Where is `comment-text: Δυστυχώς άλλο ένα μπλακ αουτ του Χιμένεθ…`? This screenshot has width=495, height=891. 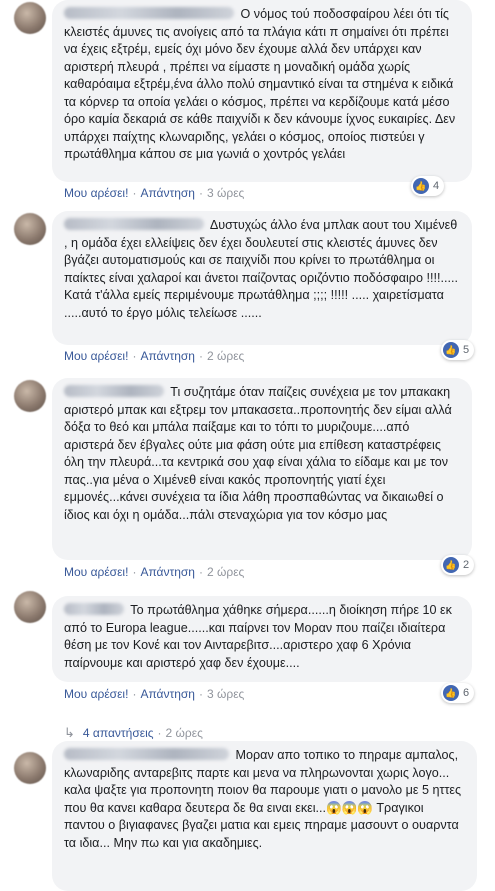 comment-text: Δυστυχώς άλλο ένα μπλακ αουτ του Χιμένεθ… is located at coordinates (261, 269).